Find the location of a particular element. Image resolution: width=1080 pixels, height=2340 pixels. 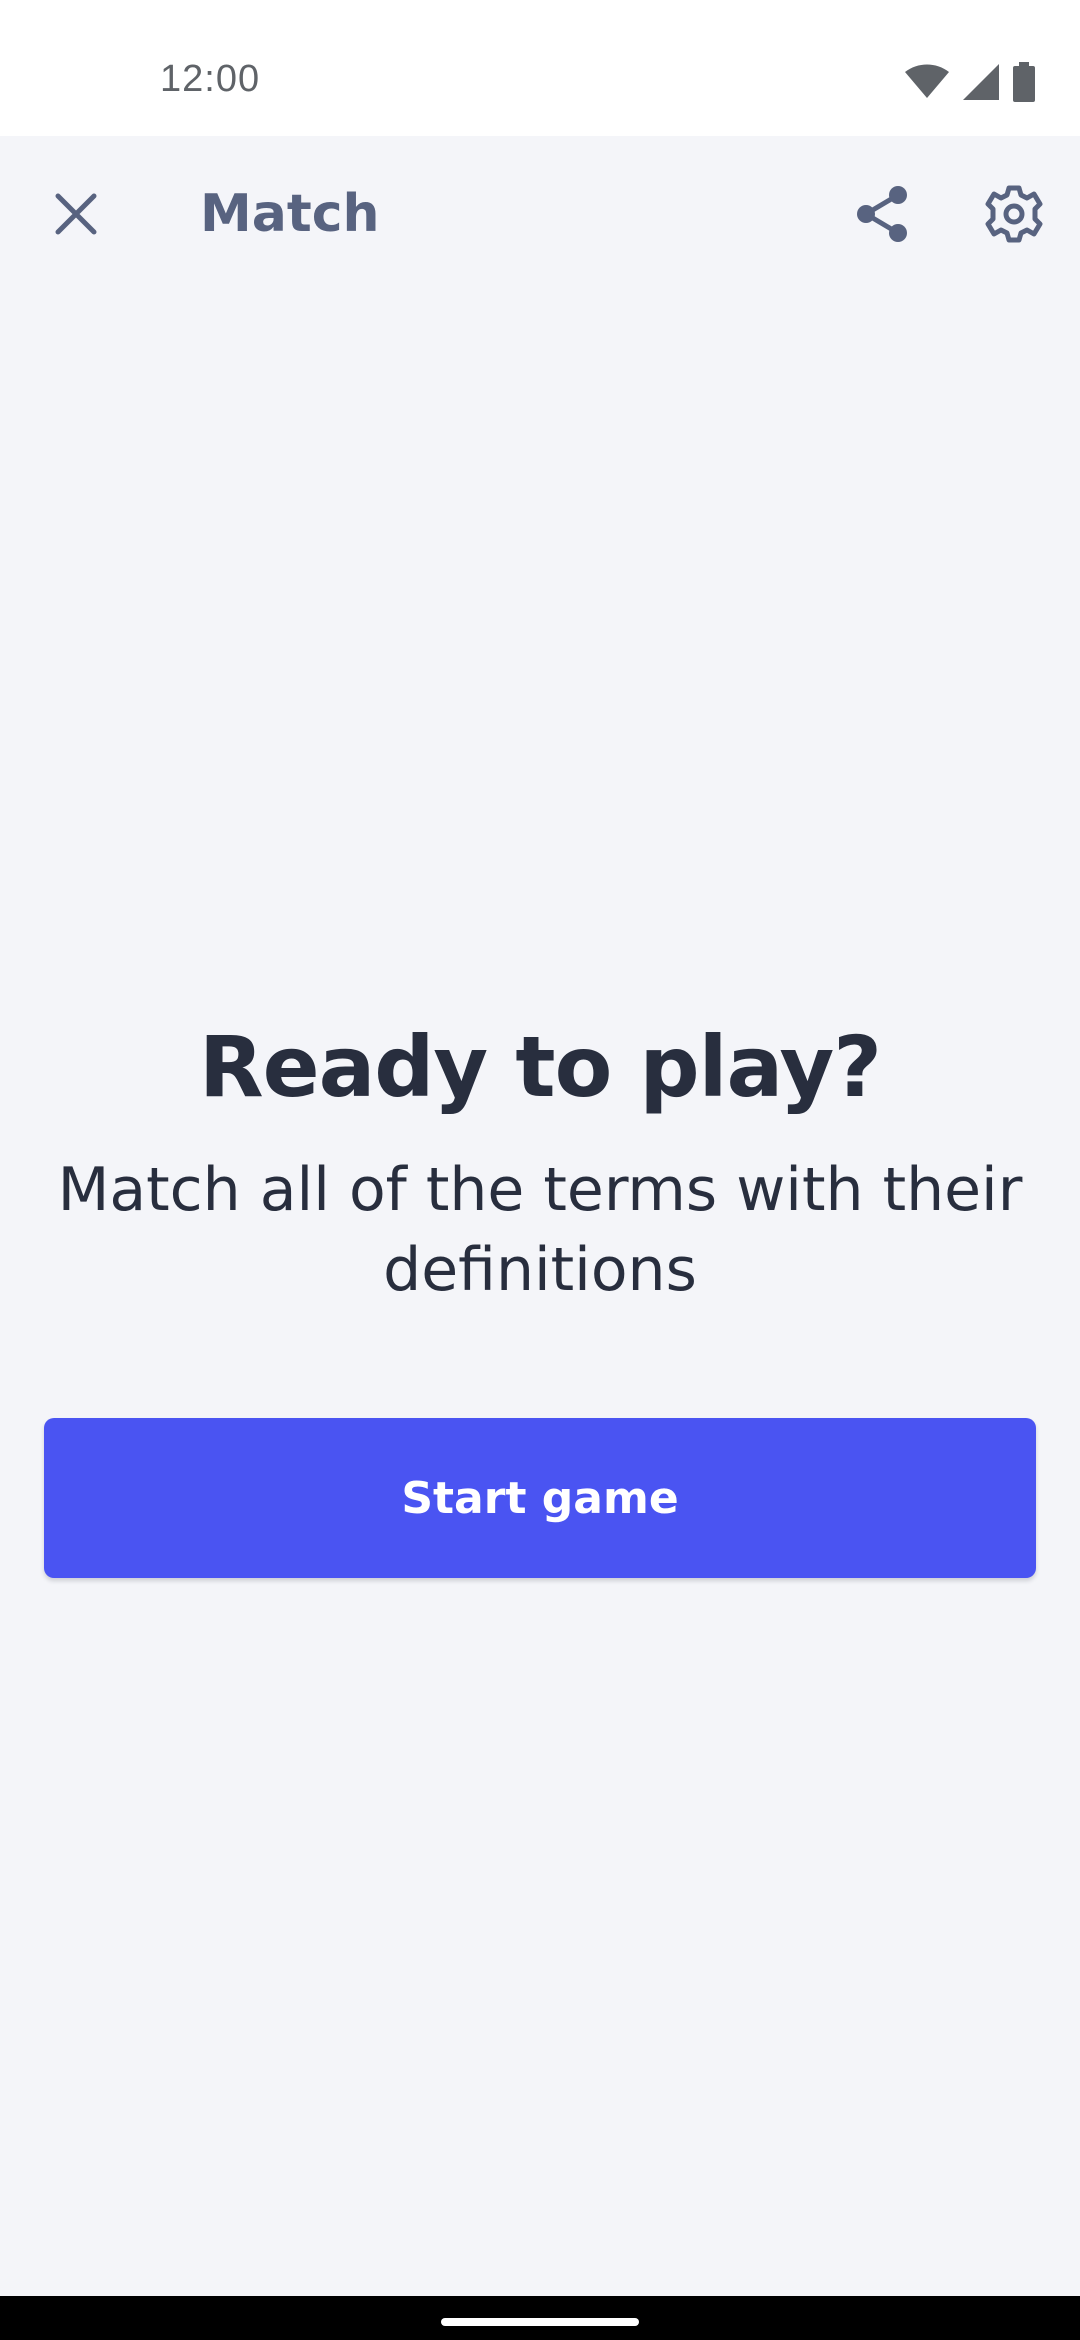

close-icon is located at coordinates (76, 216).